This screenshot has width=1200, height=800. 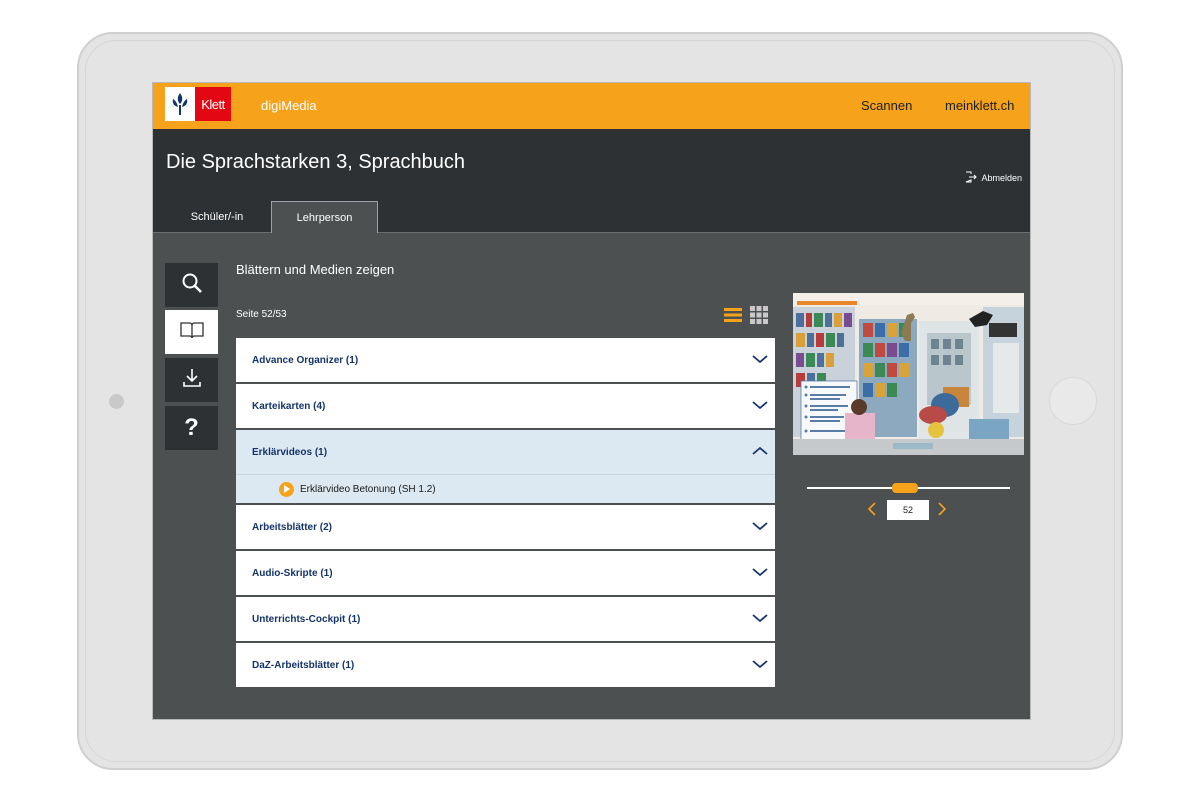 What do you see at coordinates (286, 489) in the screenshot?
I see `play-icon` at bounding box center [286, 489].